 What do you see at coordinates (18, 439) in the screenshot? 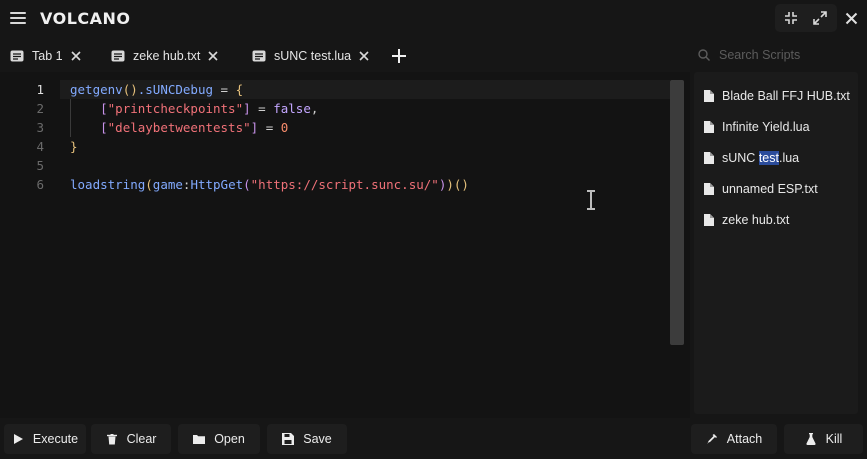
I see `play-icon` at bounding box center [18, 439].